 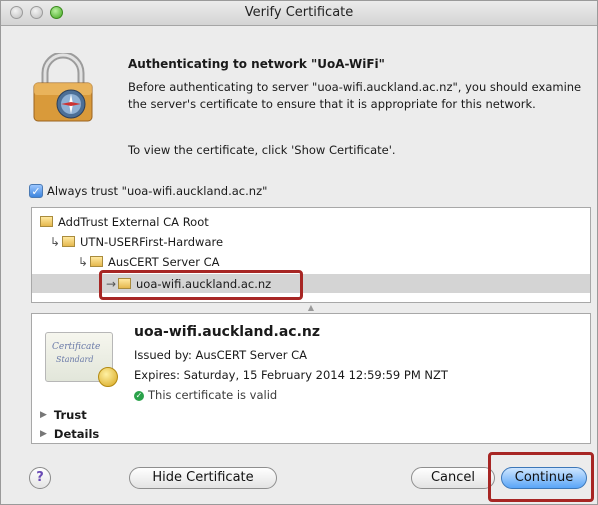 I want to click on hide-certificate-button: Hide Certificate, so click(x=203, y=478).